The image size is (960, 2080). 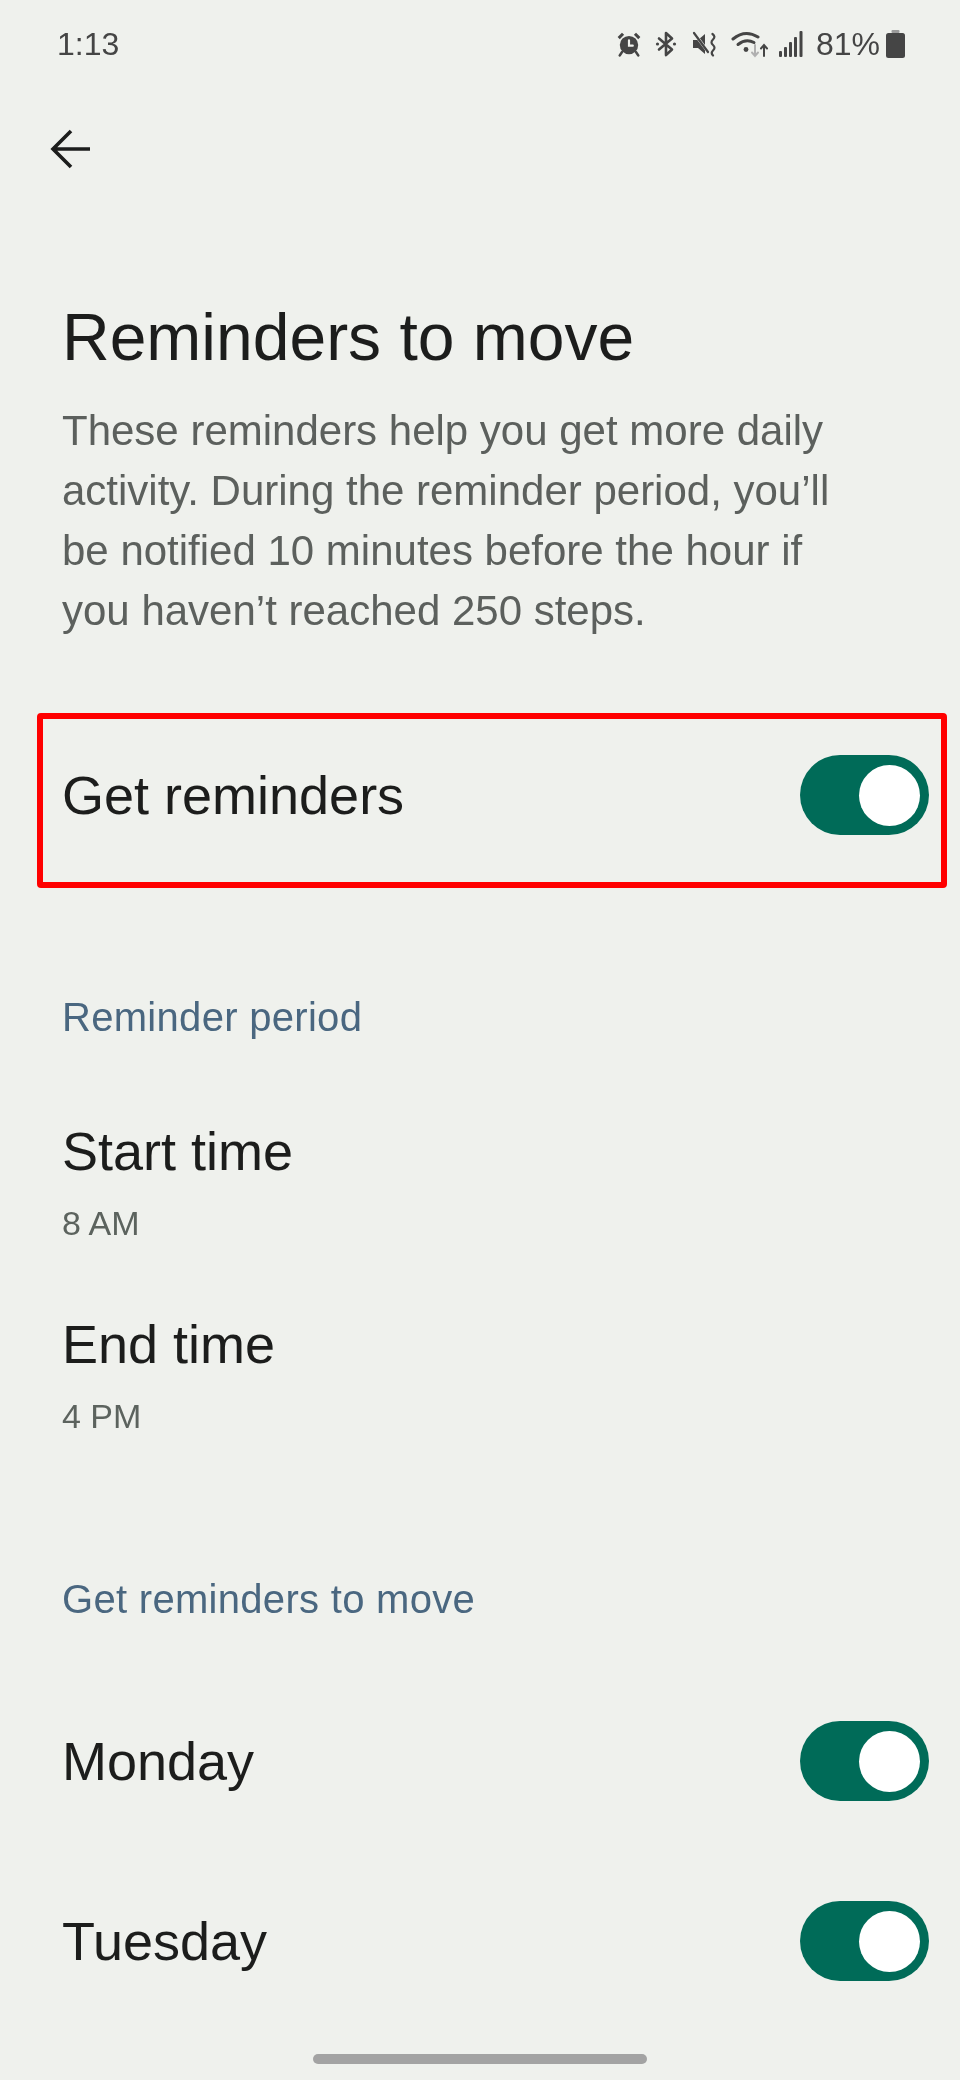 What do you see at coordinates (750, 44) in the screenshot?
I see `wifi-icon` at bounding box center [750, 44].